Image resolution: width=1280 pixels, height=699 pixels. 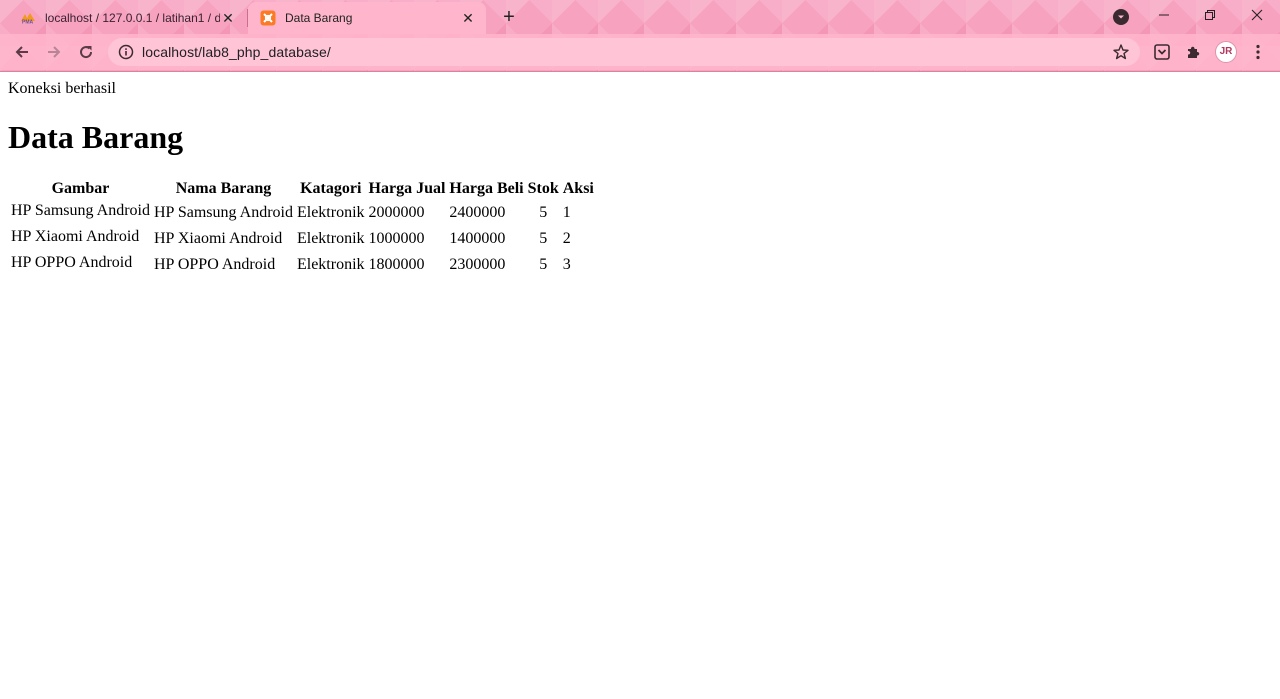 I want to click on cell-harga-jual: 2000000, so click(x=396, y=212).